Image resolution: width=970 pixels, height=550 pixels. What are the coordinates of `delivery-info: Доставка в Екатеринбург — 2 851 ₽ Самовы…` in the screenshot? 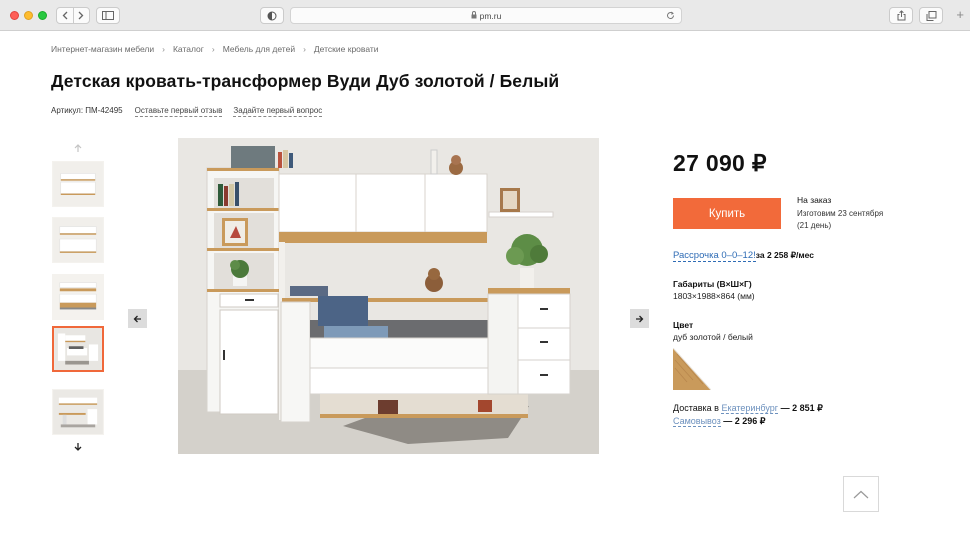 It's located at (748, 415).